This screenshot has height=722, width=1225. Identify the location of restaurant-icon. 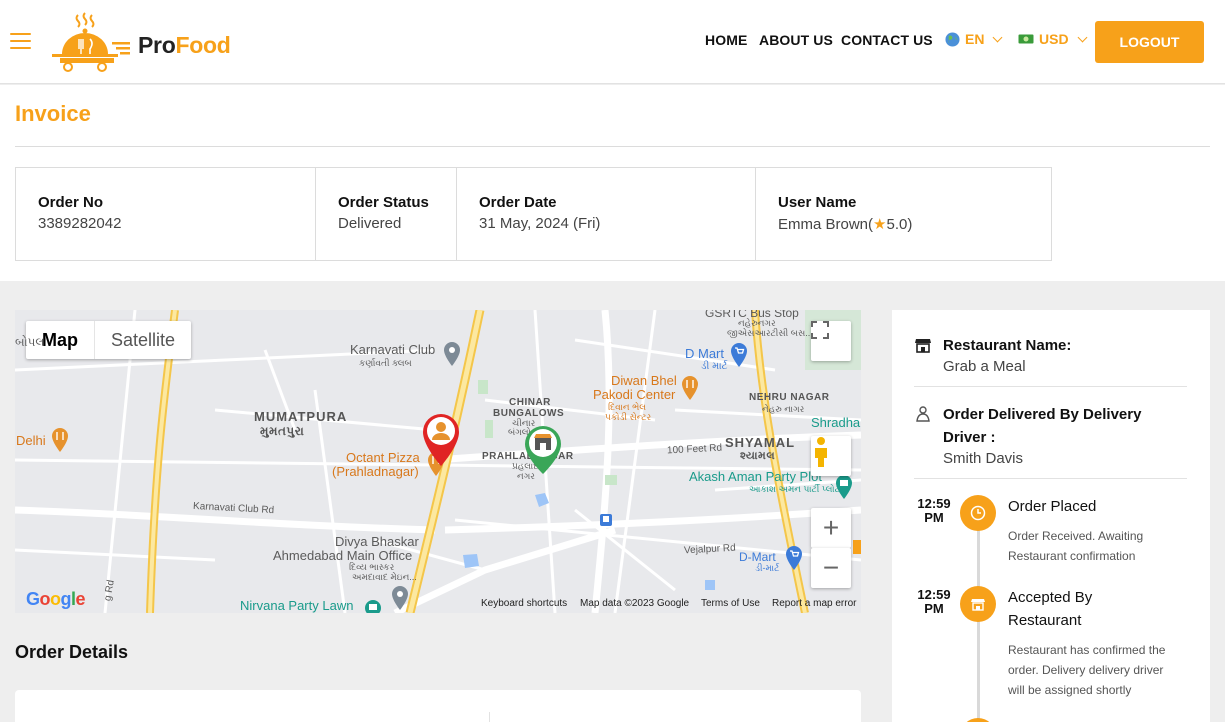
(978, 605).